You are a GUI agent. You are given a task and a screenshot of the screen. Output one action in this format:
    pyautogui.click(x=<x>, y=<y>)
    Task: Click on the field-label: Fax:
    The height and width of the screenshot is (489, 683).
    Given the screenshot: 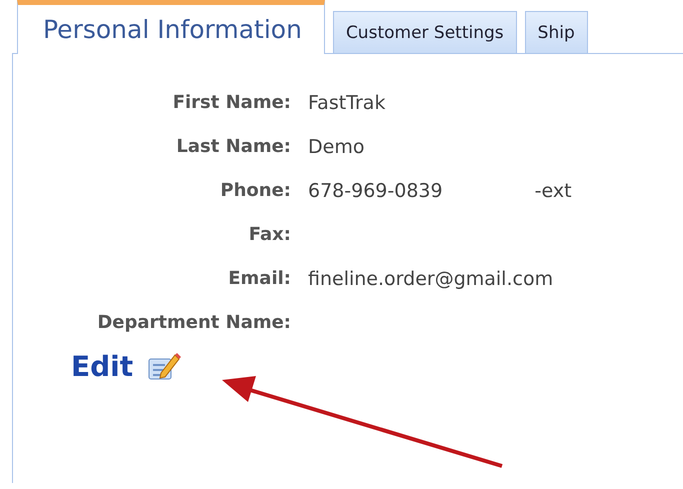 What is the action you would take?
    pyautogui.click(x=269, y=235)
    